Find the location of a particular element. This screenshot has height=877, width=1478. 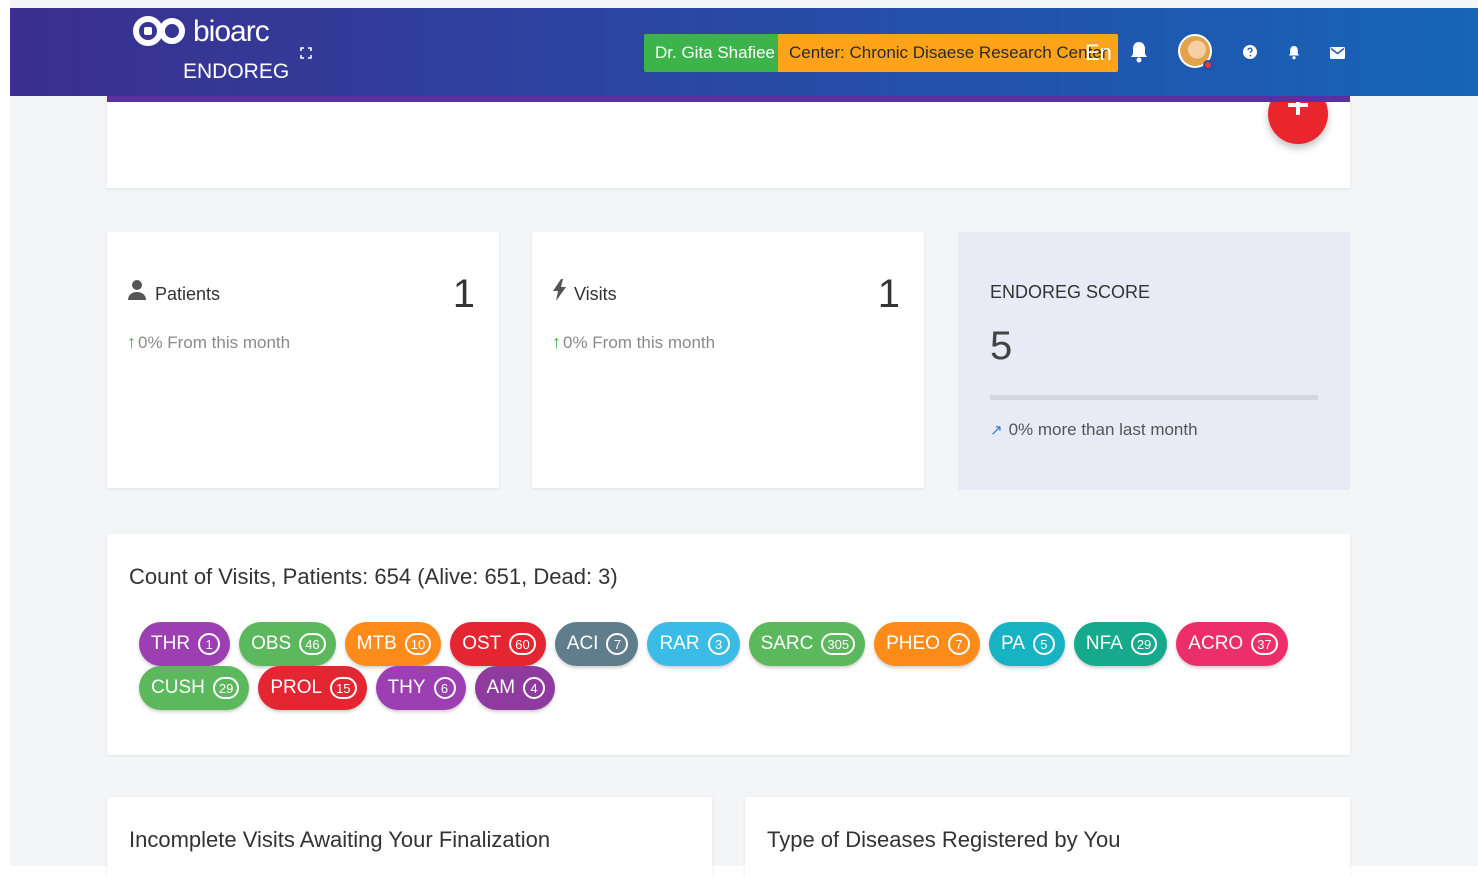

disease-chip-sarc: SARC 305 is located at coordinates (807, 644).